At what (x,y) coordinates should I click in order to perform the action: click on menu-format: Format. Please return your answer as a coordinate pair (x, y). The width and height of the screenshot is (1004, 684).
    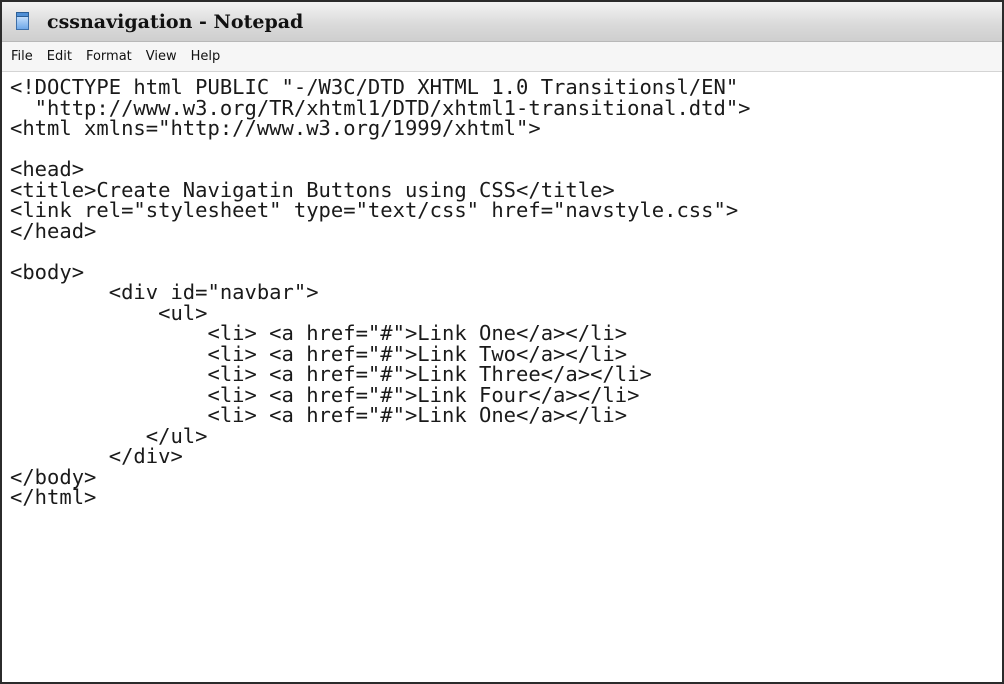
    Looking at the image, I should click on (109, 56).